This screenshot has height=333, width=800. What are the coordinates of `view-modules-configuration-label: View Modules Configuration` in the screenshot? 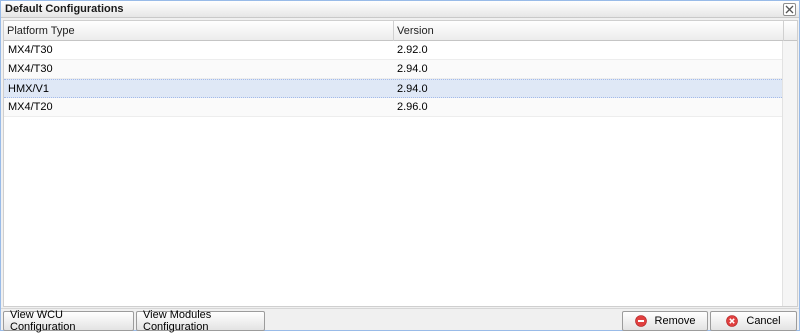 It's located at (177, 321).